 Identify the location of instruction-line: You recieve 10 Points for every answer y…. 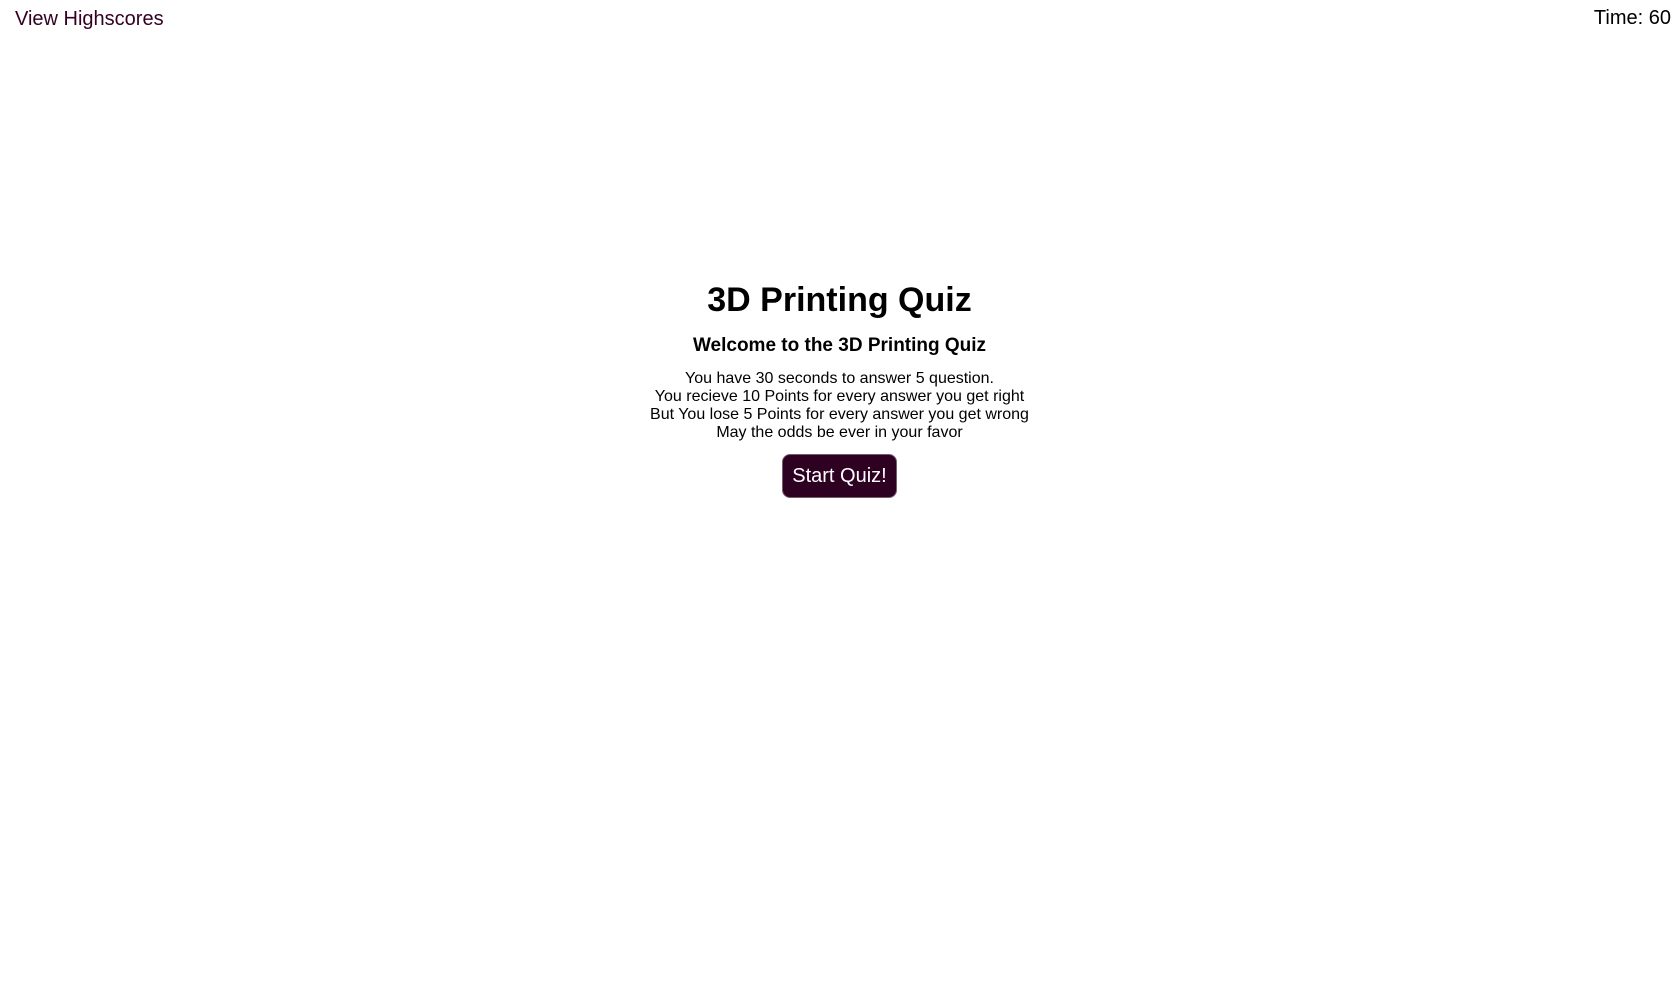
(839, 396).